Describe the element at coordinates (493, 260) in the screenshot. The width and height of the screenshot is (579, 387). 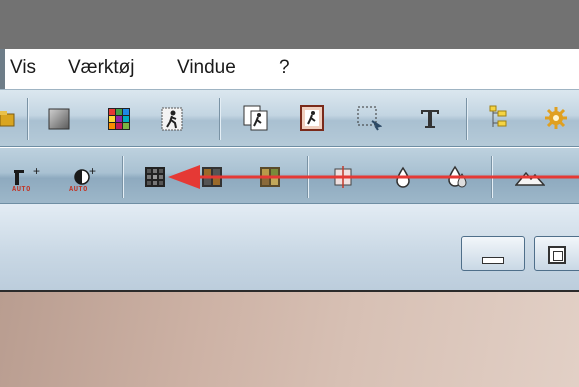
I see `minimize-icon` at that location.